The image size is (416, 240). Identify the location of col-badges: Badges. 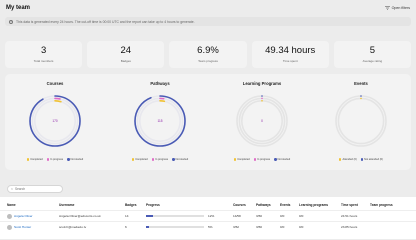
(131, 205).